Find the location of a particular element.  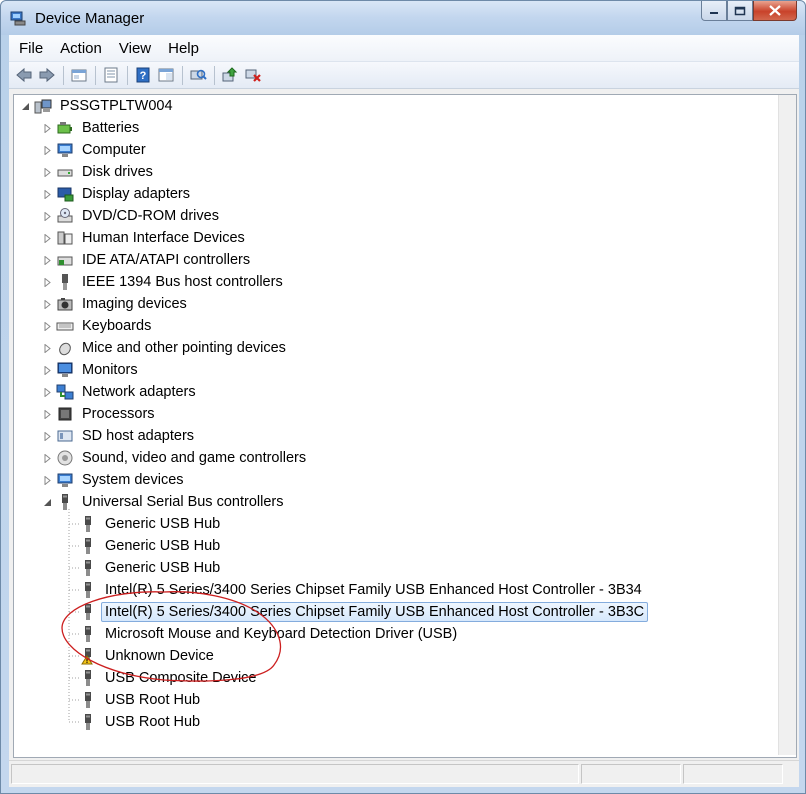

show-hide-icon is located at coordinates (165, 75).